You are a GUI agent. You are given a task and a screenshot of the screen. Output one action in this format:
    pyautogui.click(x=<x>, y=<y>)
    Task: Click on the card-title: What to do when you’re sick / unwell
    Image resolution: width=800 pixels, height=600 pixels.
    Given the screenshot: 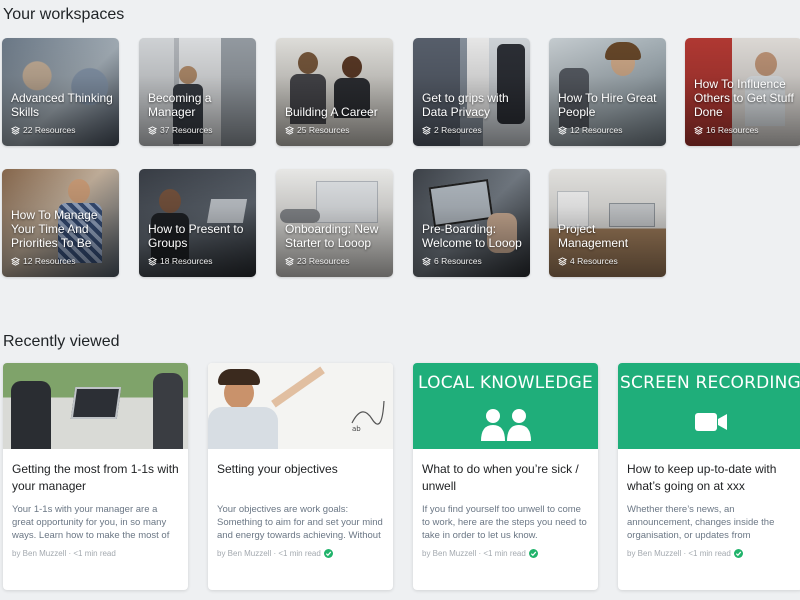 What is the action you would take?
    pyautogui.click(x=500, y=477)
    